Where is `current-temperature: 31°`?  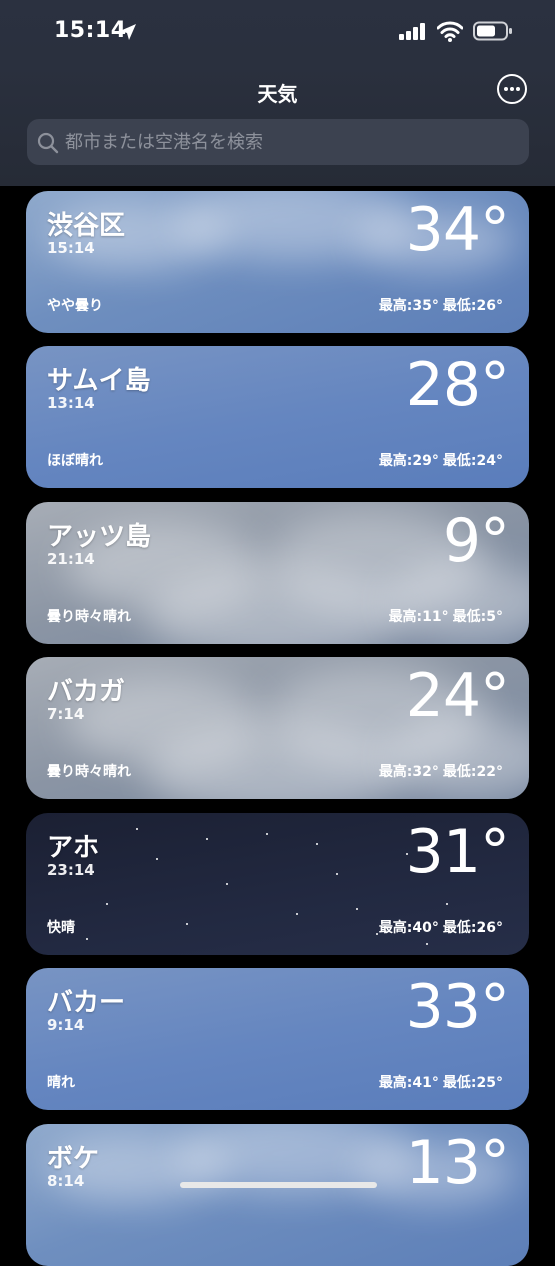
current-temperature: 31° is located at coordinates (457, 852).